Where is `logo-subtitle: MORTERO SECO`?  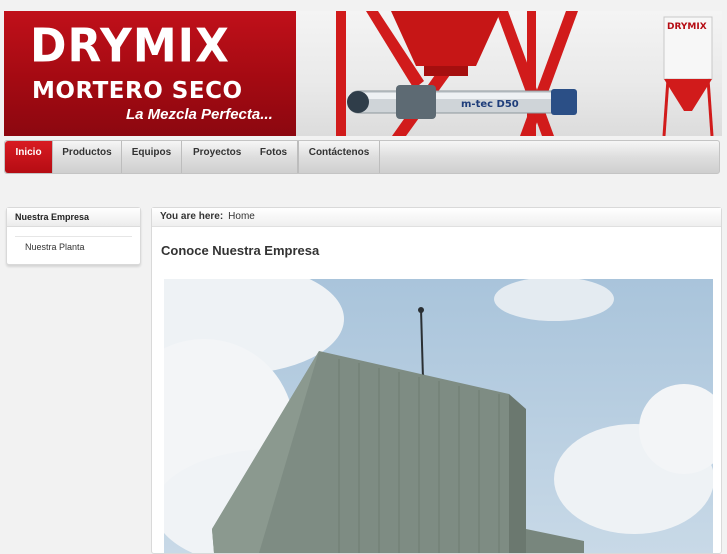 logo-subtitle: MORTERO SECO is located at coordinates (137, 91).